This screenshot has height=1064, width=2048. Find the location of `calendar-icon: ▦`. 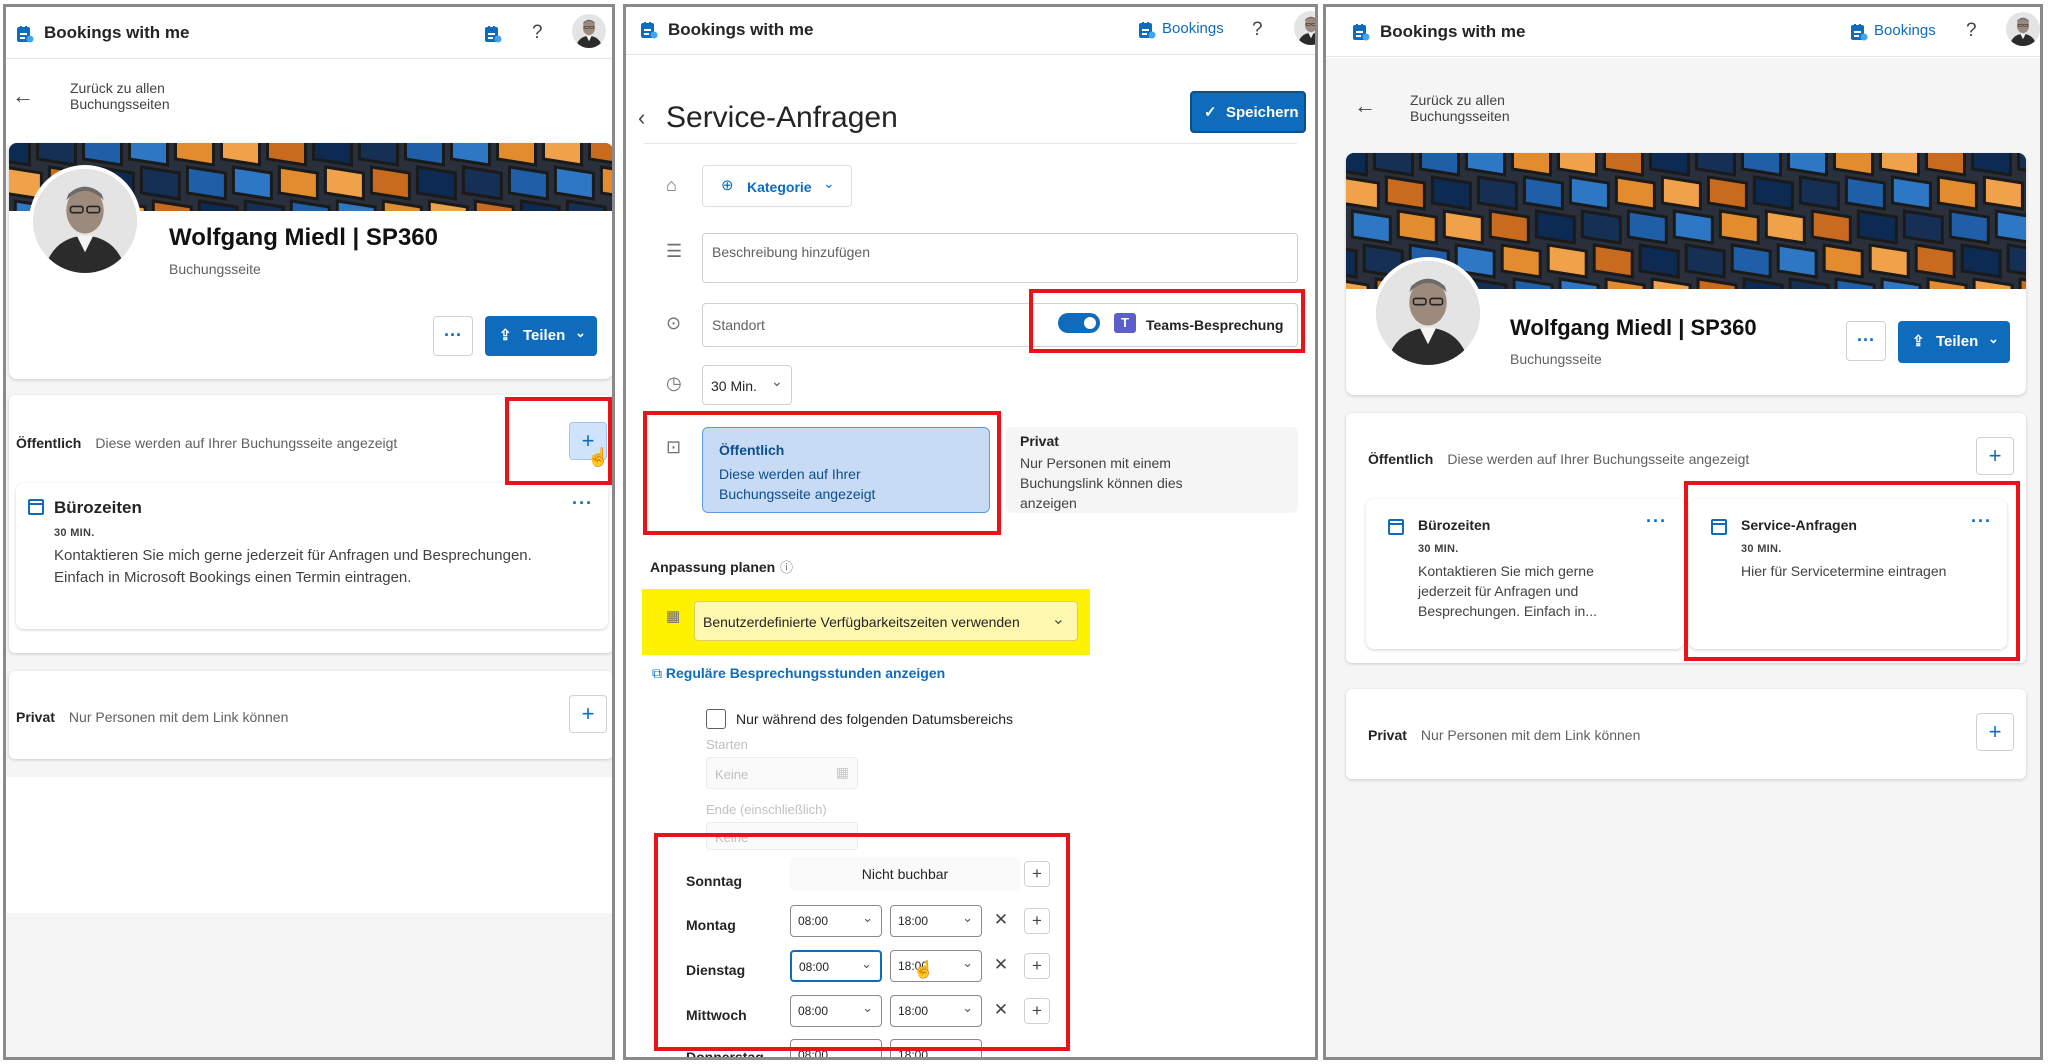

calendar-icon: ▦ is located at coordinates (842, 772).